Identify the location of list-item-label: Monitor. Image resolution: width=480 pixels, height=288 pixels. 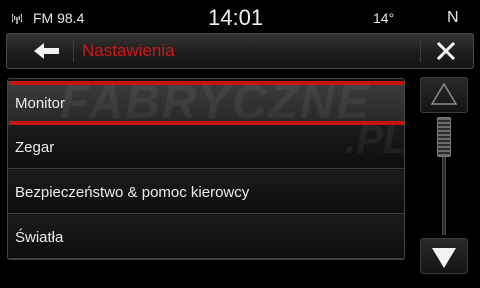
(40, 103).